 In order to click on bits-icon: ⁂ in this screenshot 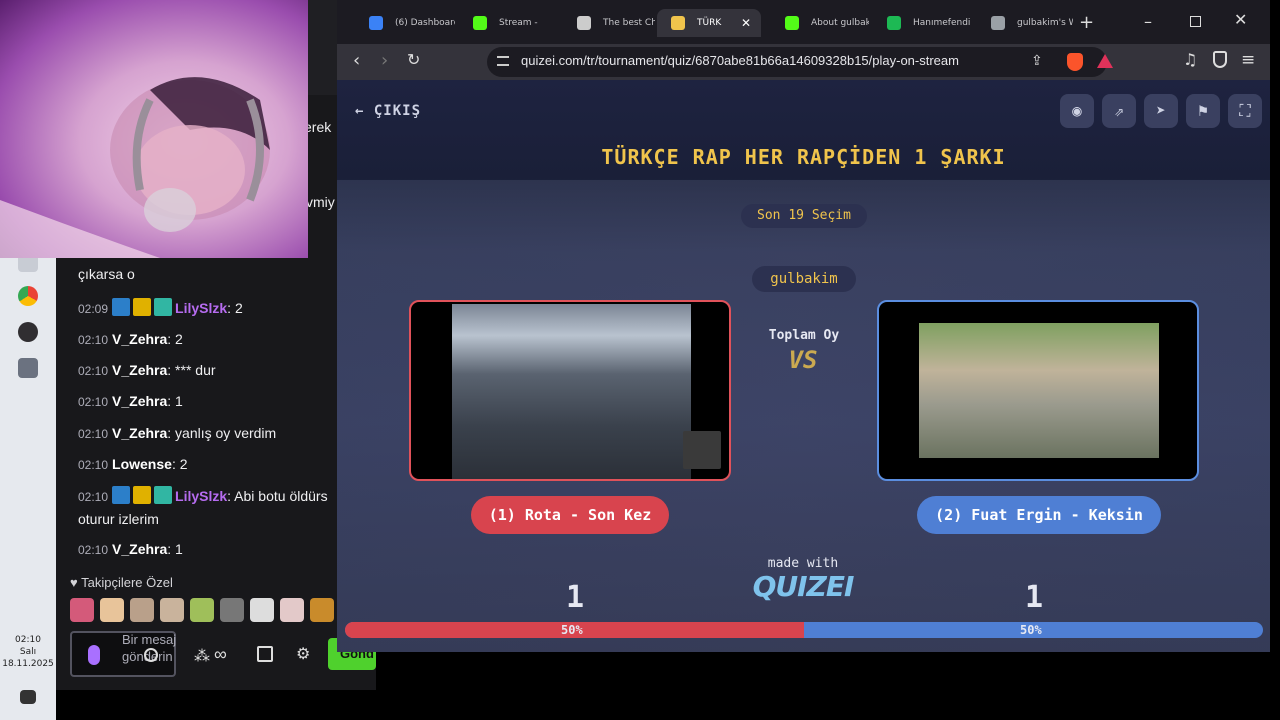, I will do `click(202, 656)`.